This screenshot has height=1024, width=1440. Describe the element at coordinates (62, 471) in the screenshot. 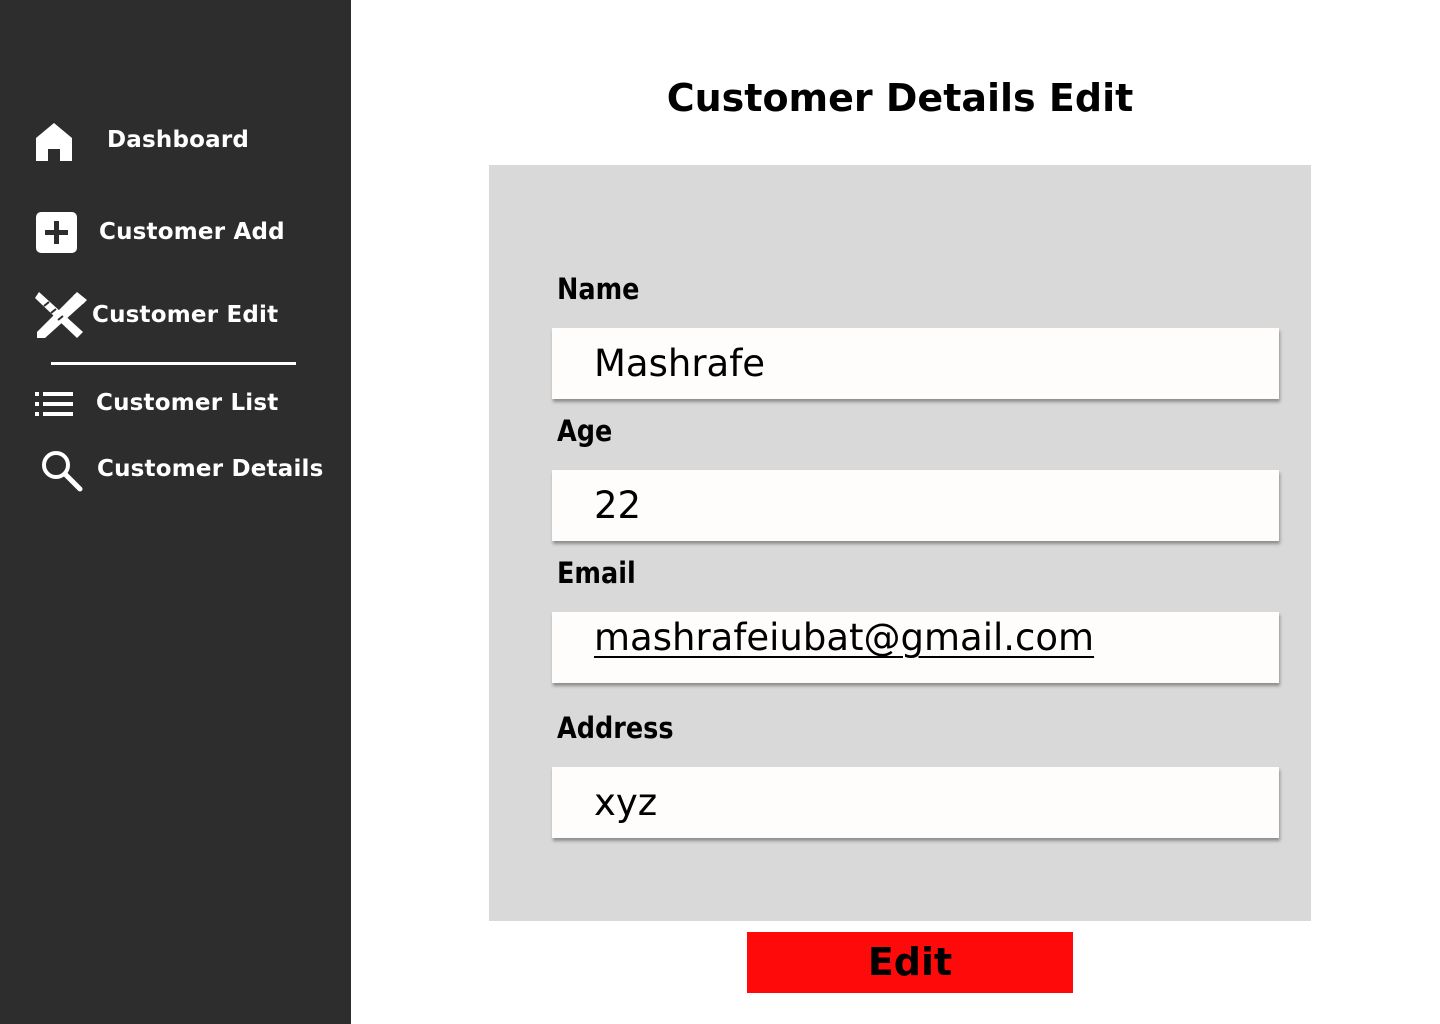

I see `search-icon` at that location.